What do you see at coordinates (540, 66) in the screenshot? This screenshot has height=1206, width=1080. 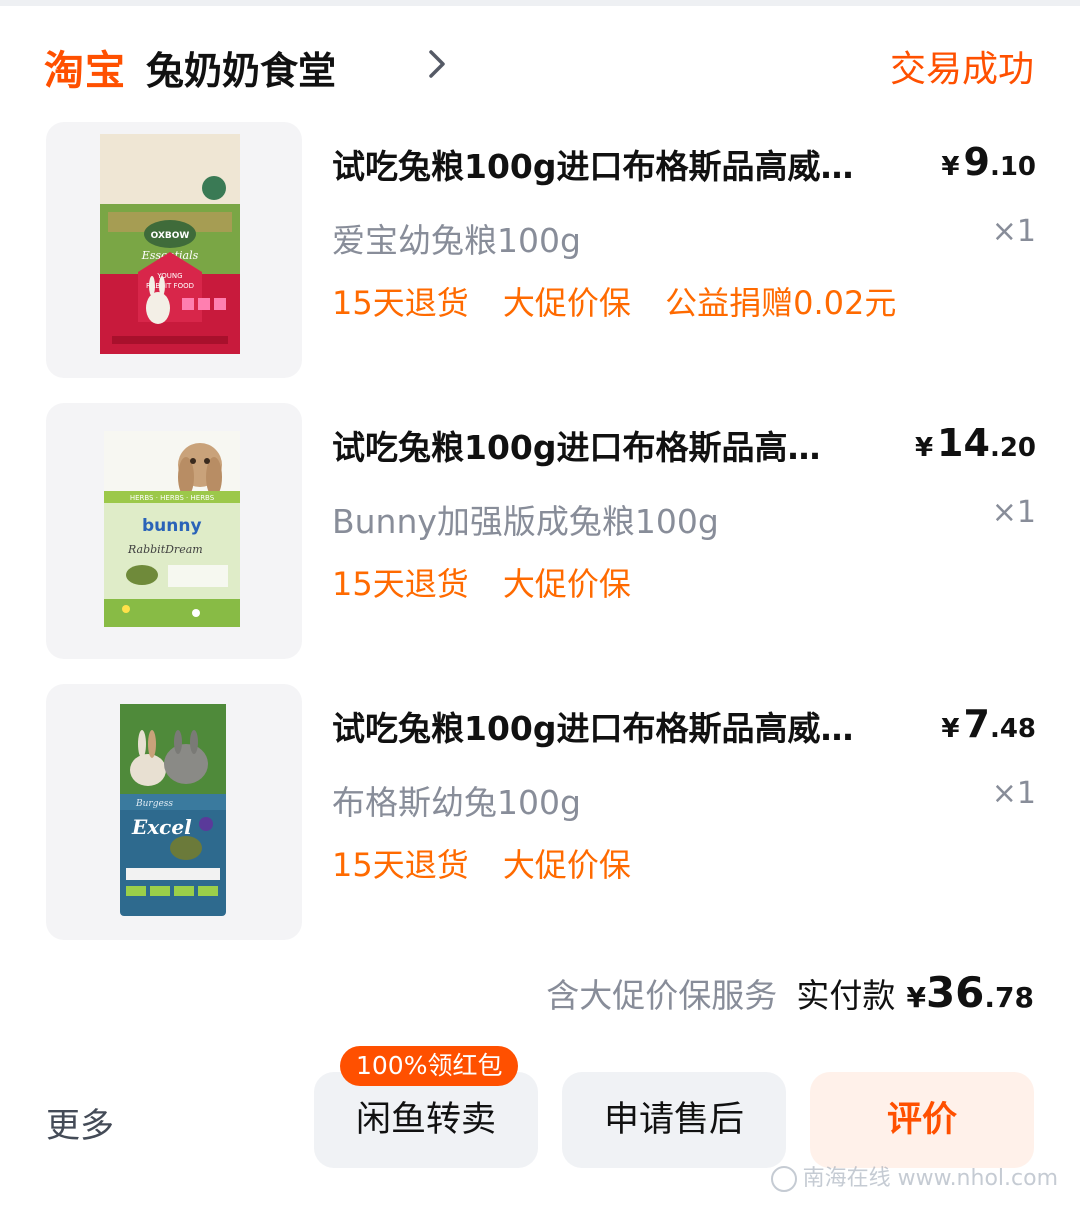 I see `order-header: 淘宝 兔奶奶食堂 交易成功` at bounding box center [540, 66].